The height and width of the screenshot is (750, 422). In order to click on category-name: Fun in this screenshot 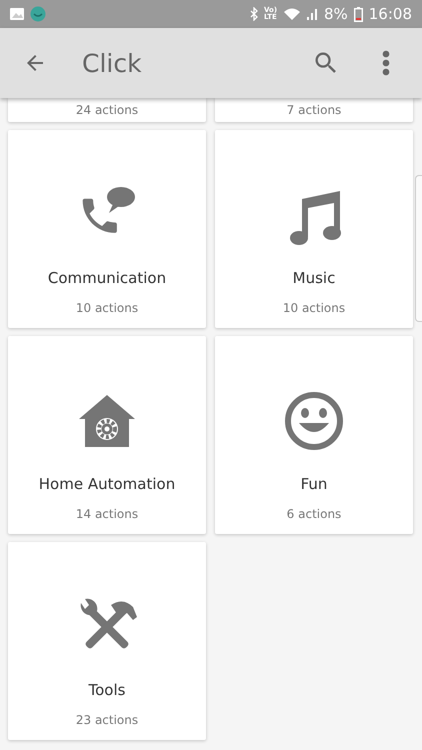, I will do `click(314, 484)`.